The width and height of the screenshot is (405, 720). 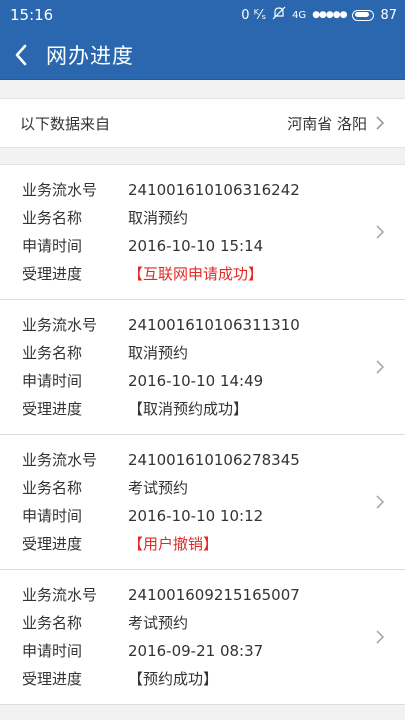 I want to click on data-source-row: 以下数据来自 河南省 洛阳, so click(x=202, y=123).